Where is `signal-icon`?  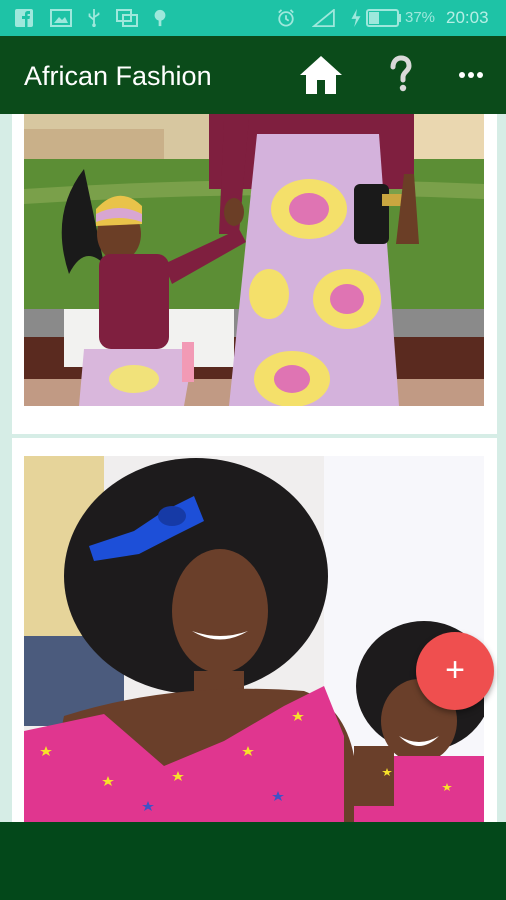
signal-icon is located at coordinates (323, 18).